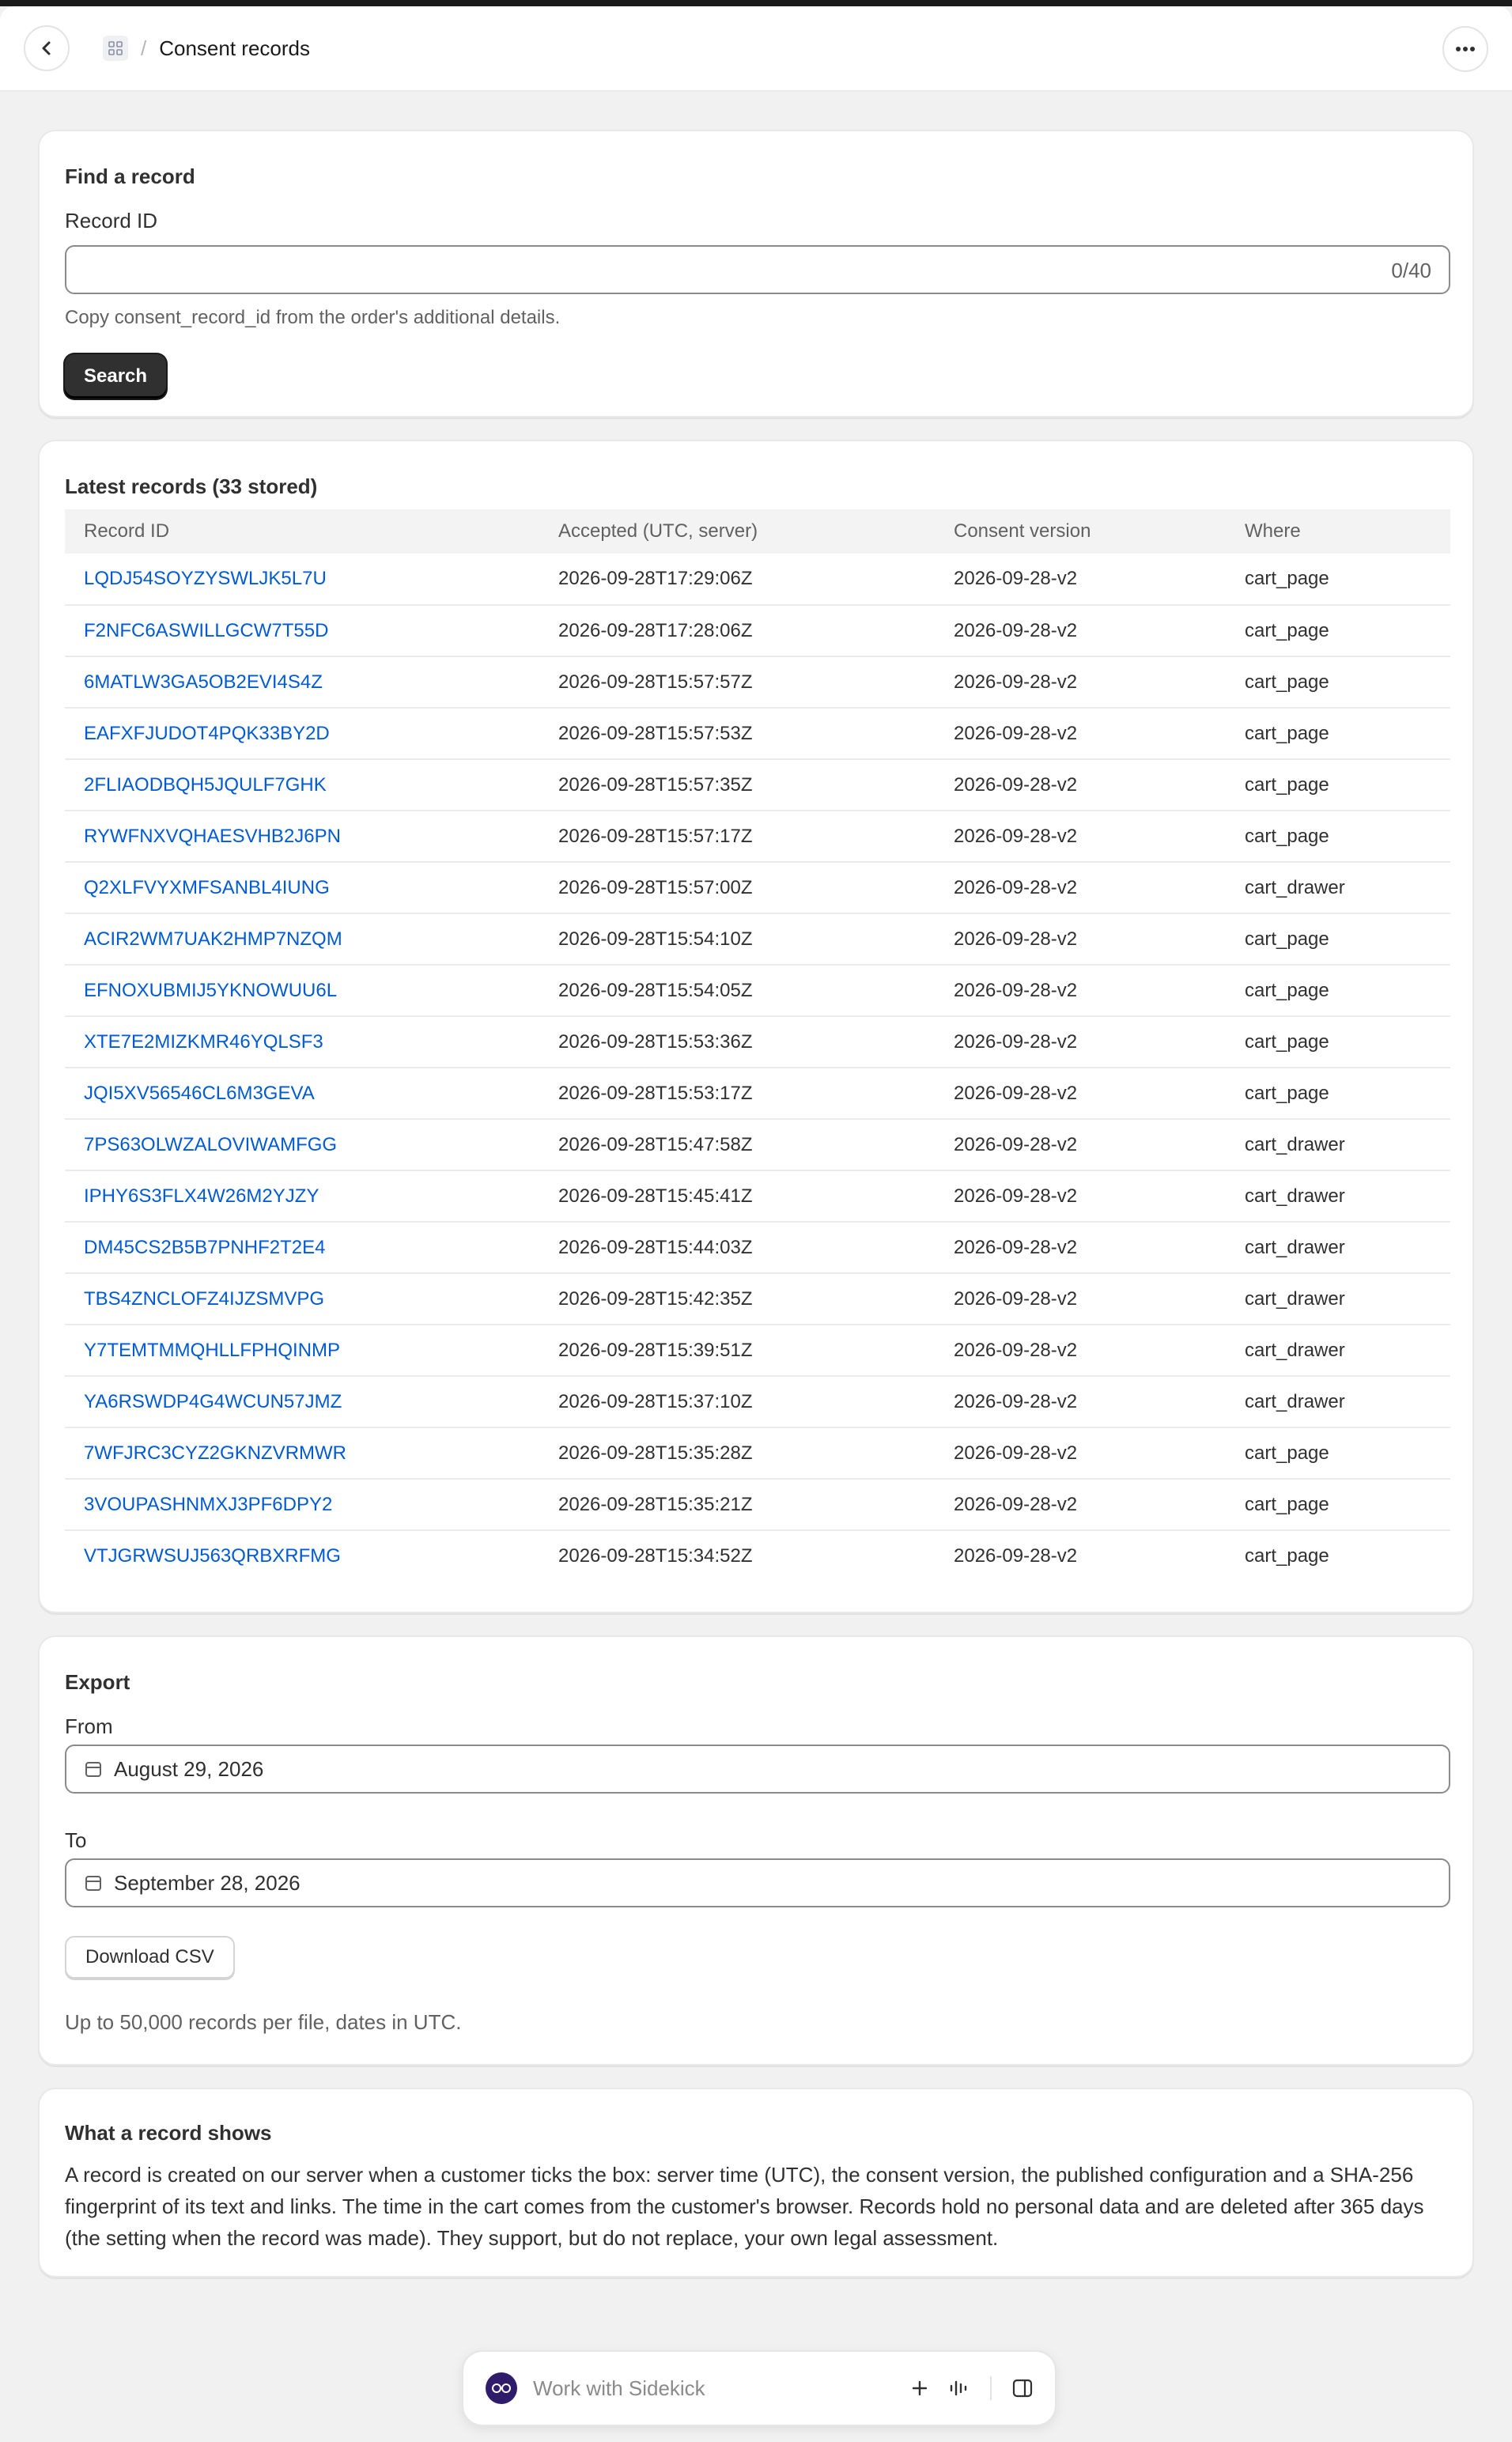  What do you see at coordinates (302, 887) in the screenshot?
I see `record-id-link: Q2XLFVYXMFSANBL4IUNG` at bounding box center [302, 887].